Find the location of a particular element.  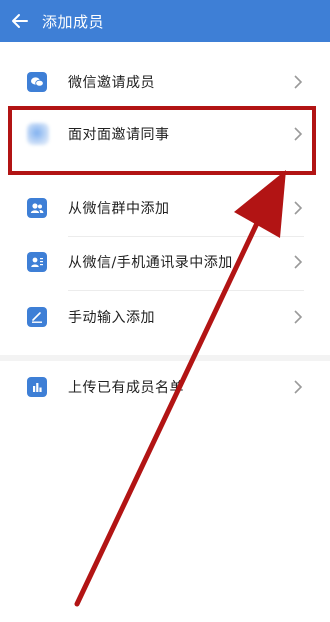

top-app-bar: 添加成员 is located at coordinates (165, 21).